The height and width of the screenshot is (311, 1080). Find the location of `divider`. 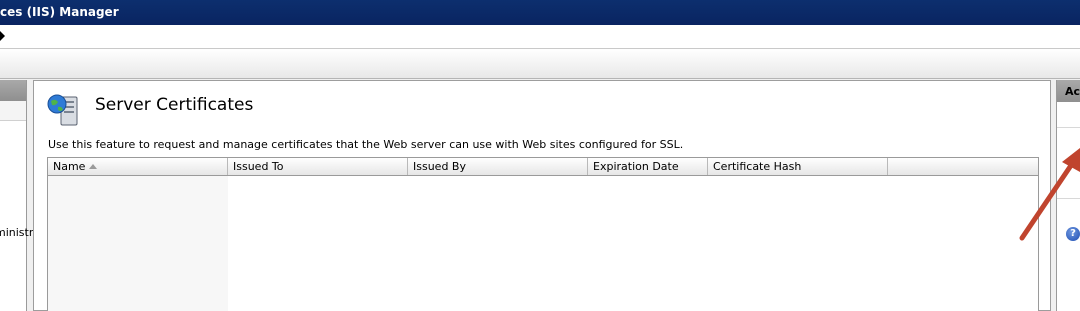

divider is located at coordinates (1068, 127).